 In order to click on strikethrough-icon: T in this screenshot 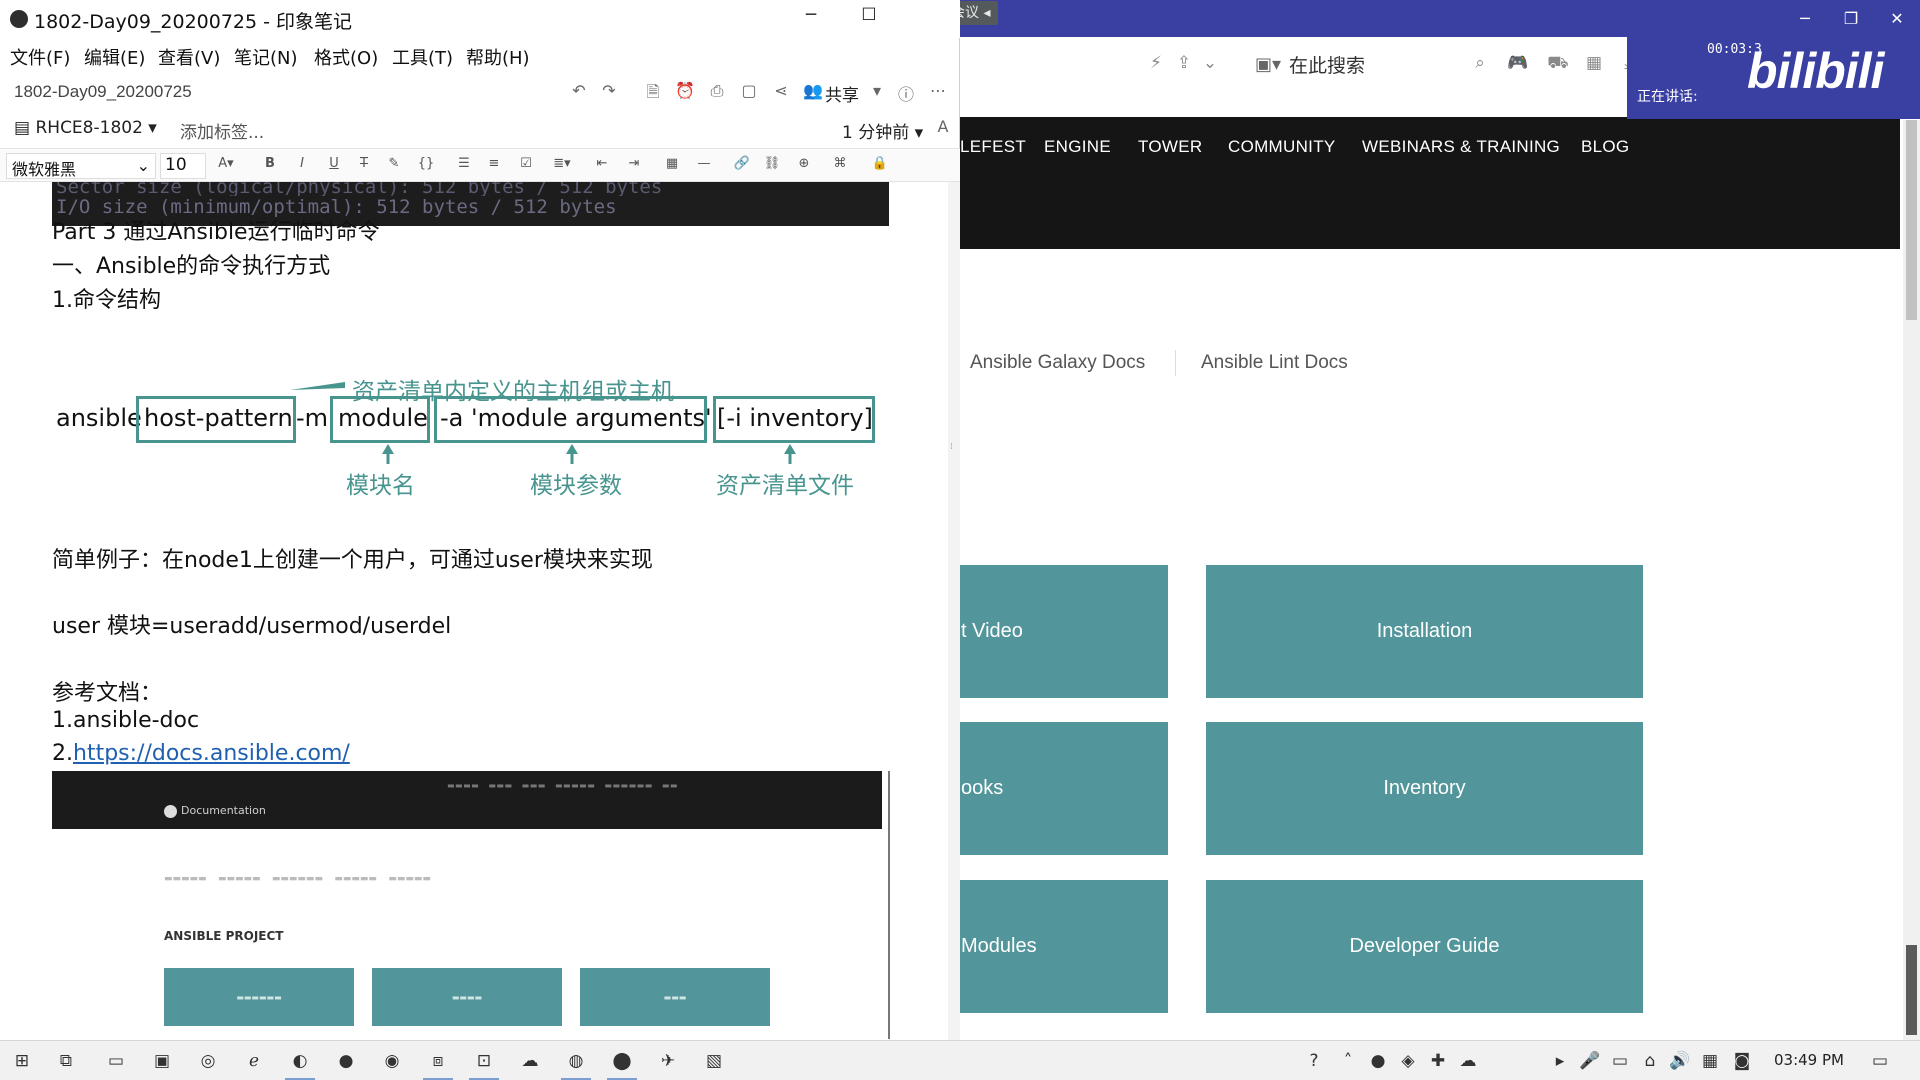, I will do `click(364, 166)`.